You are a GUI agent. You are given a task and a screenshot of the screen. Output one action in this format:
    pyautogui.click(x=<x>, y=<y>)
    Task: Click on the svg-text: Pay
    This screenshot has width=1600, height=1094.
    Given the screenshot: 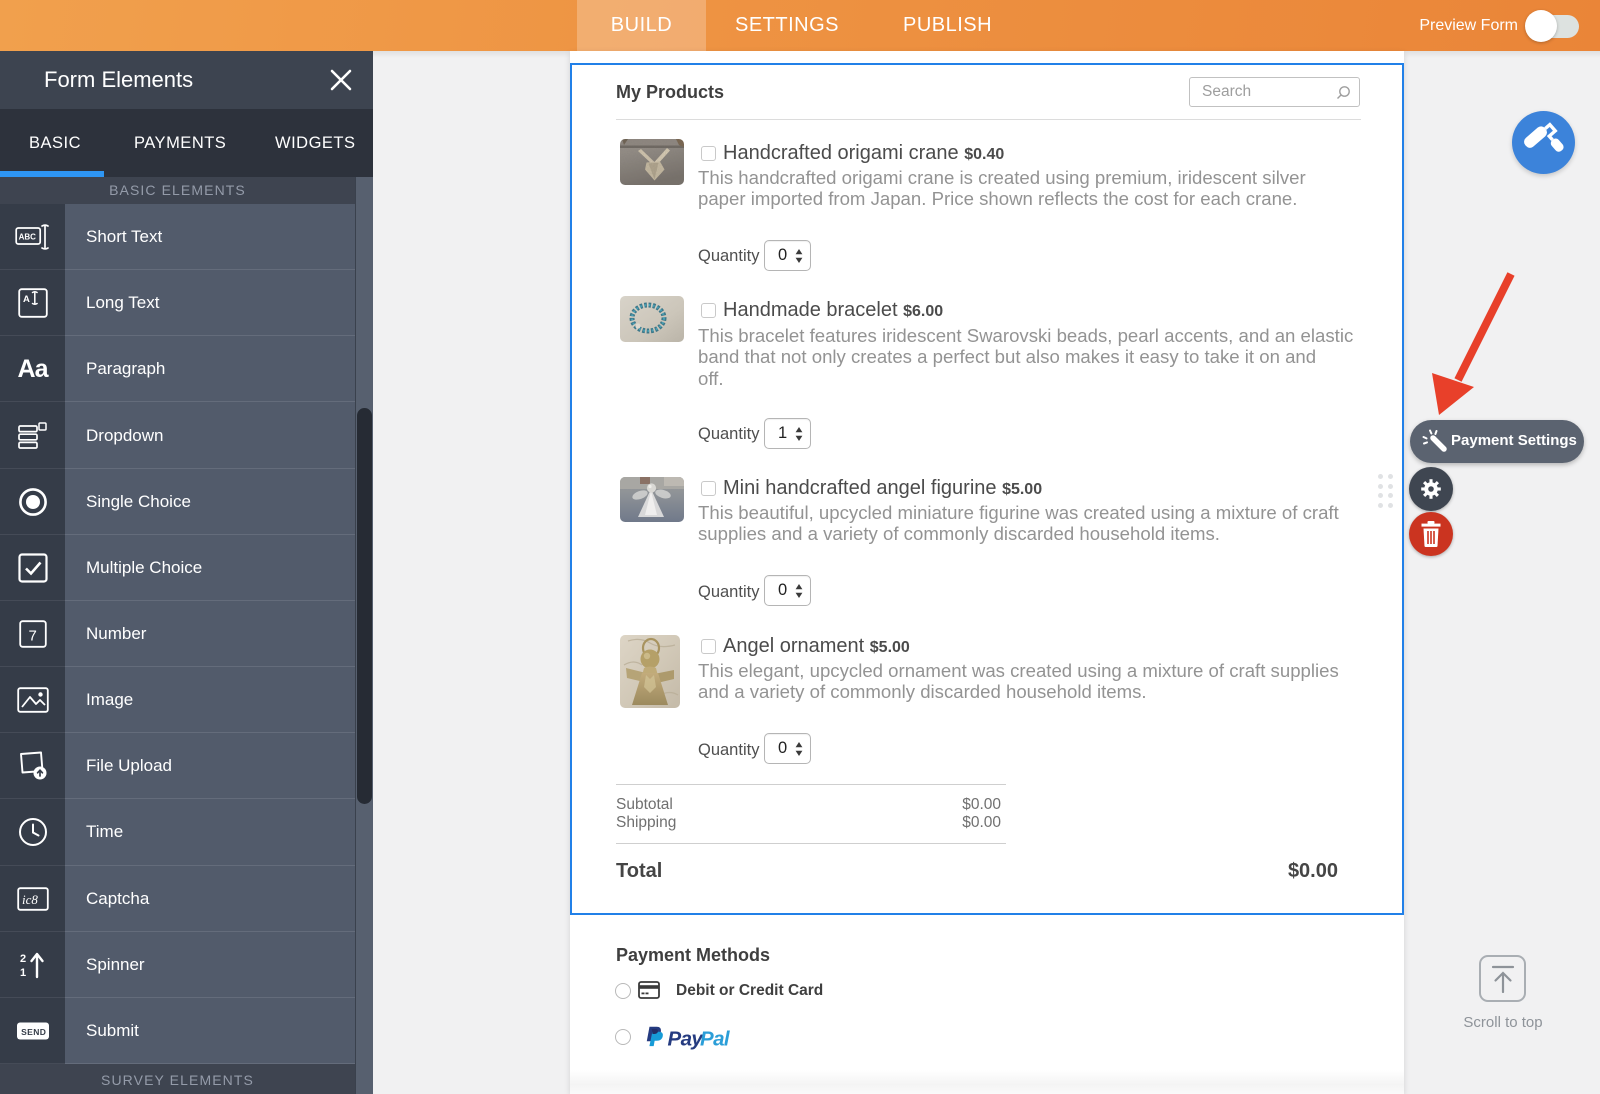 What is the action you would take?
    pyautogui.click(x=686, y=1039)
    